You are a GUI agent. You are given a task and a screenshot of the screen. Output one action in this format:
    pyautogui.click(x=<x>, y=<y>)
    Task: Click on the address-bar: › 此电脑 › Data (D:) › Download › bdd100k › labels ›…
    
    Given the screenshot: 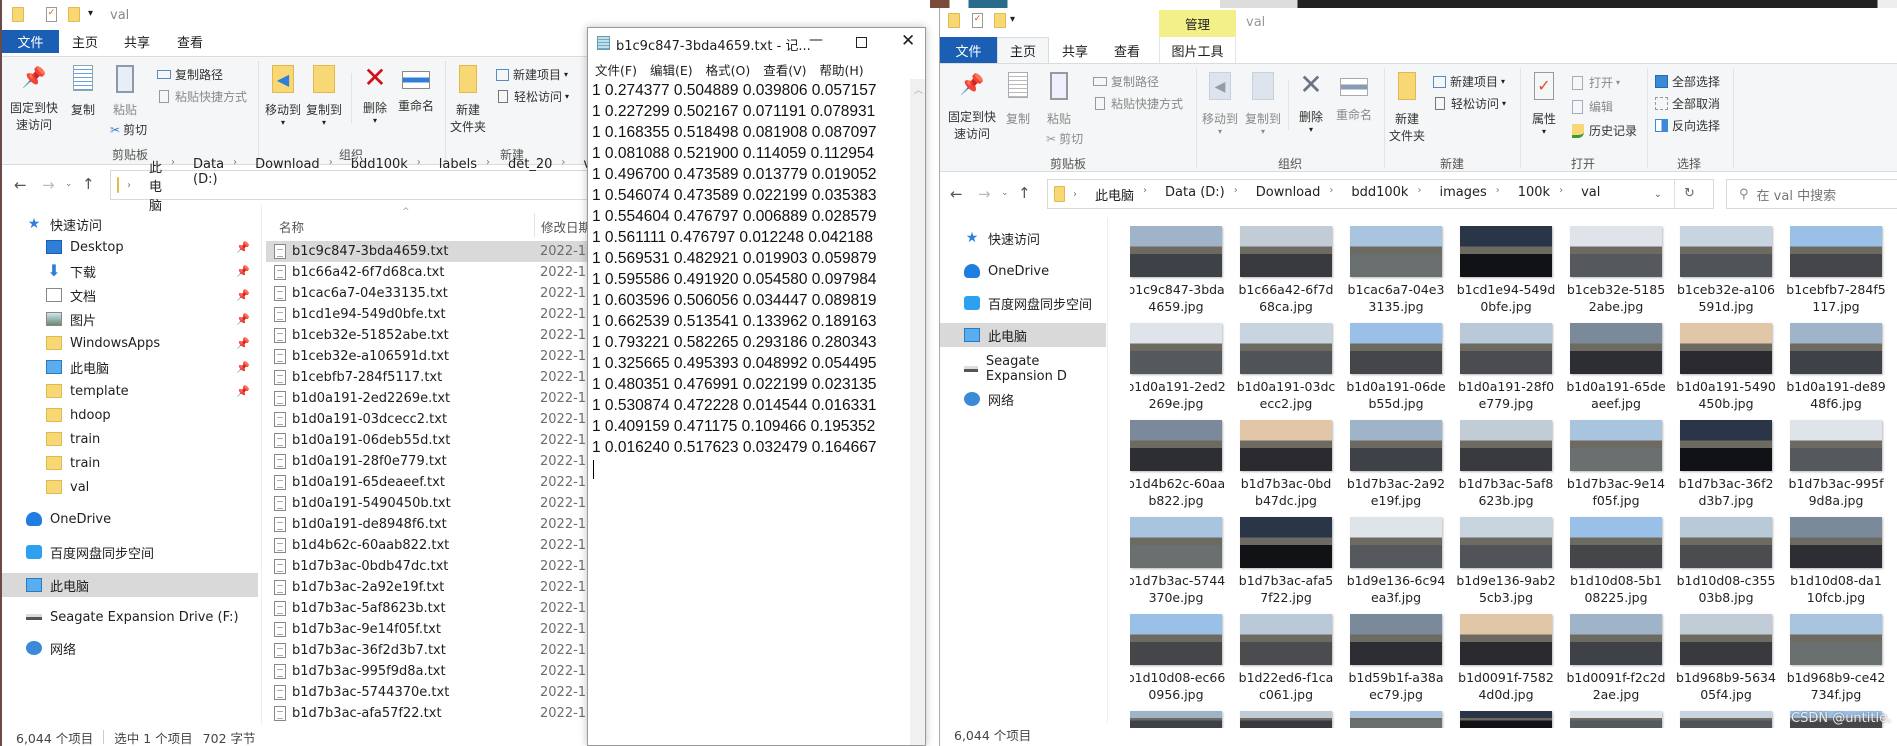 What is the action you would take?
    pyautogui.click(x=350, y=185)
    